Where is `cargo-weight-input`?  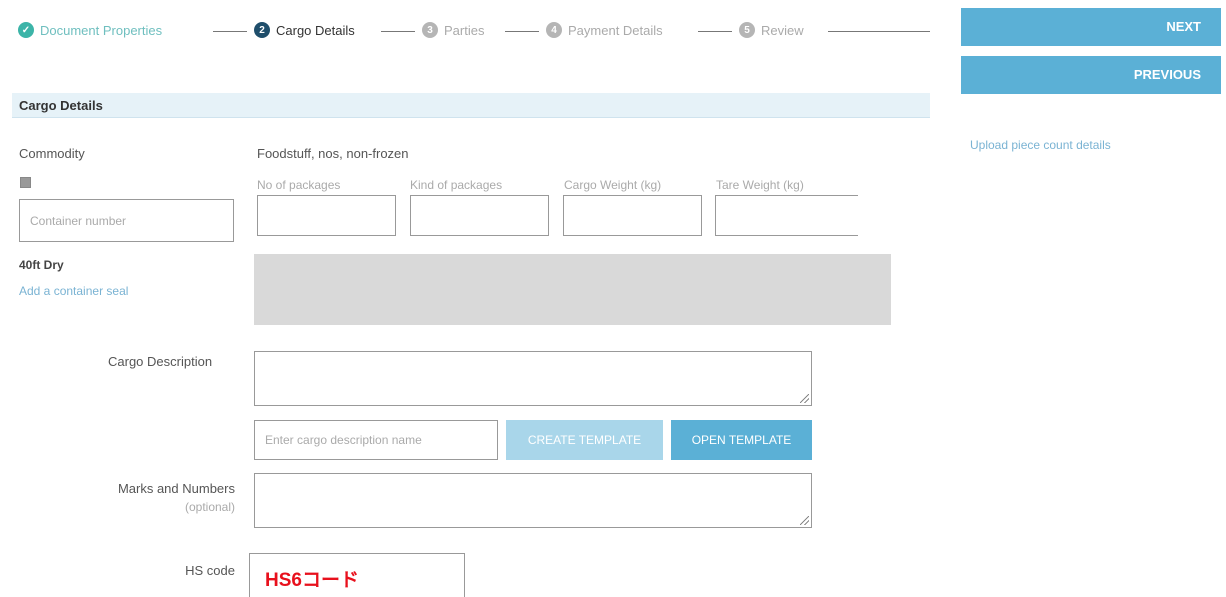 cargo-weight-input is located at coordinates (632, 215).